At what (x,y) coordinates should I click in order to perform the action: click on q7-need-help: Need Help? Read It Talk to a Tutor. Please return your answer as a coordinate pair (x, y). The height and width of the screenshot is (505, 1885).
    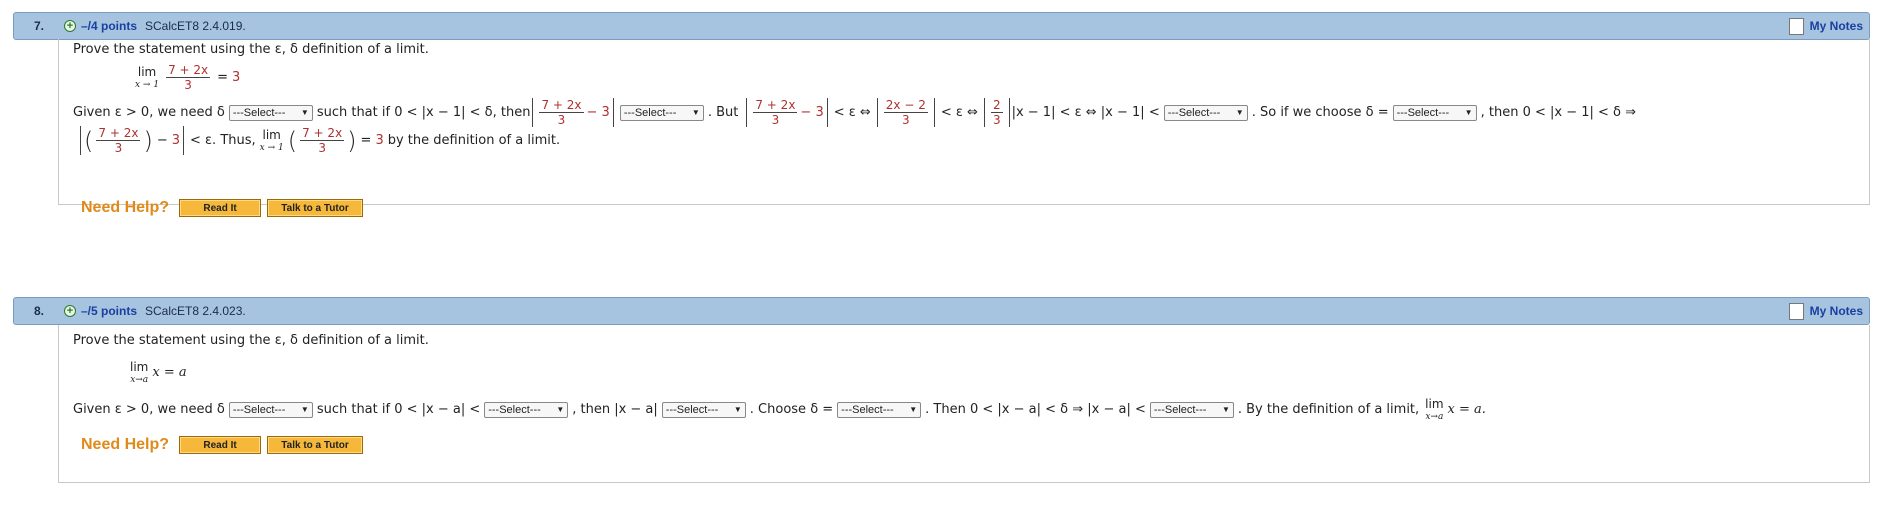
    Looking at the image, I should click on (225, 208).